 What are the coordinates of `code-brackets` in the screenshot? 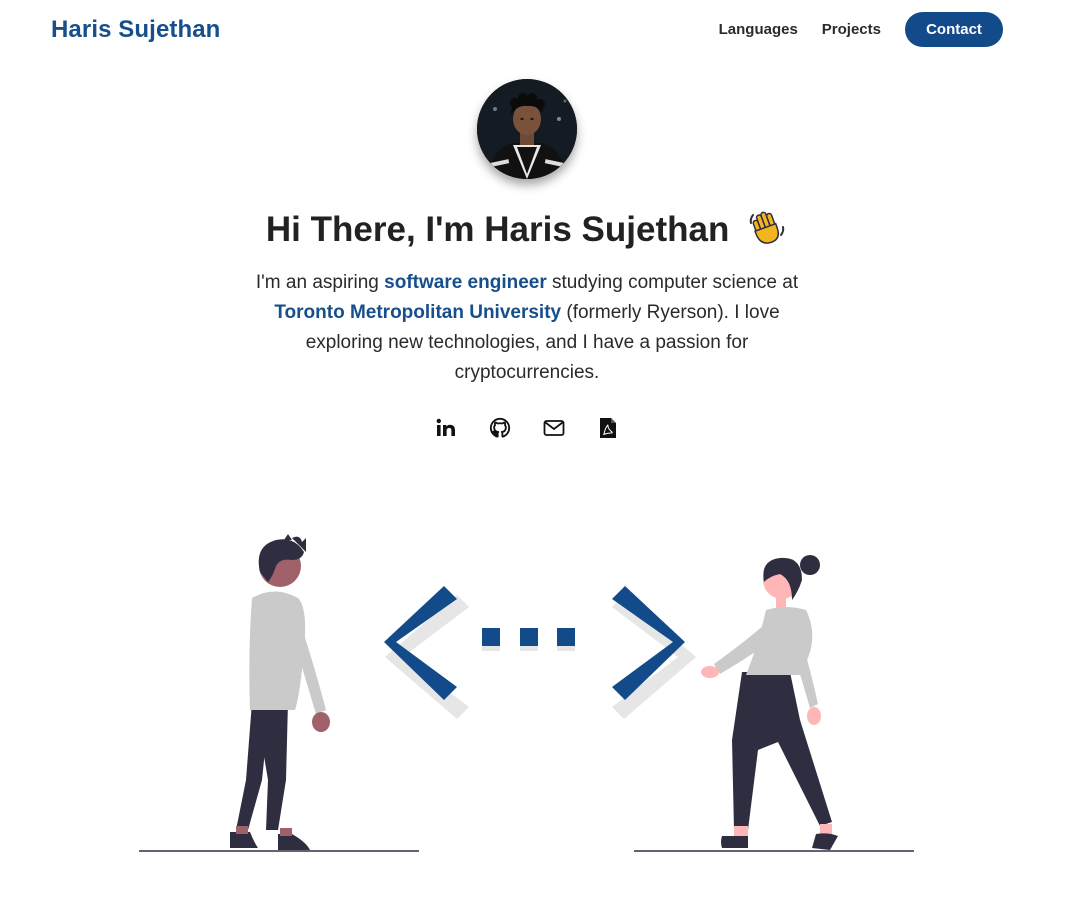 It's located at (540, 652).